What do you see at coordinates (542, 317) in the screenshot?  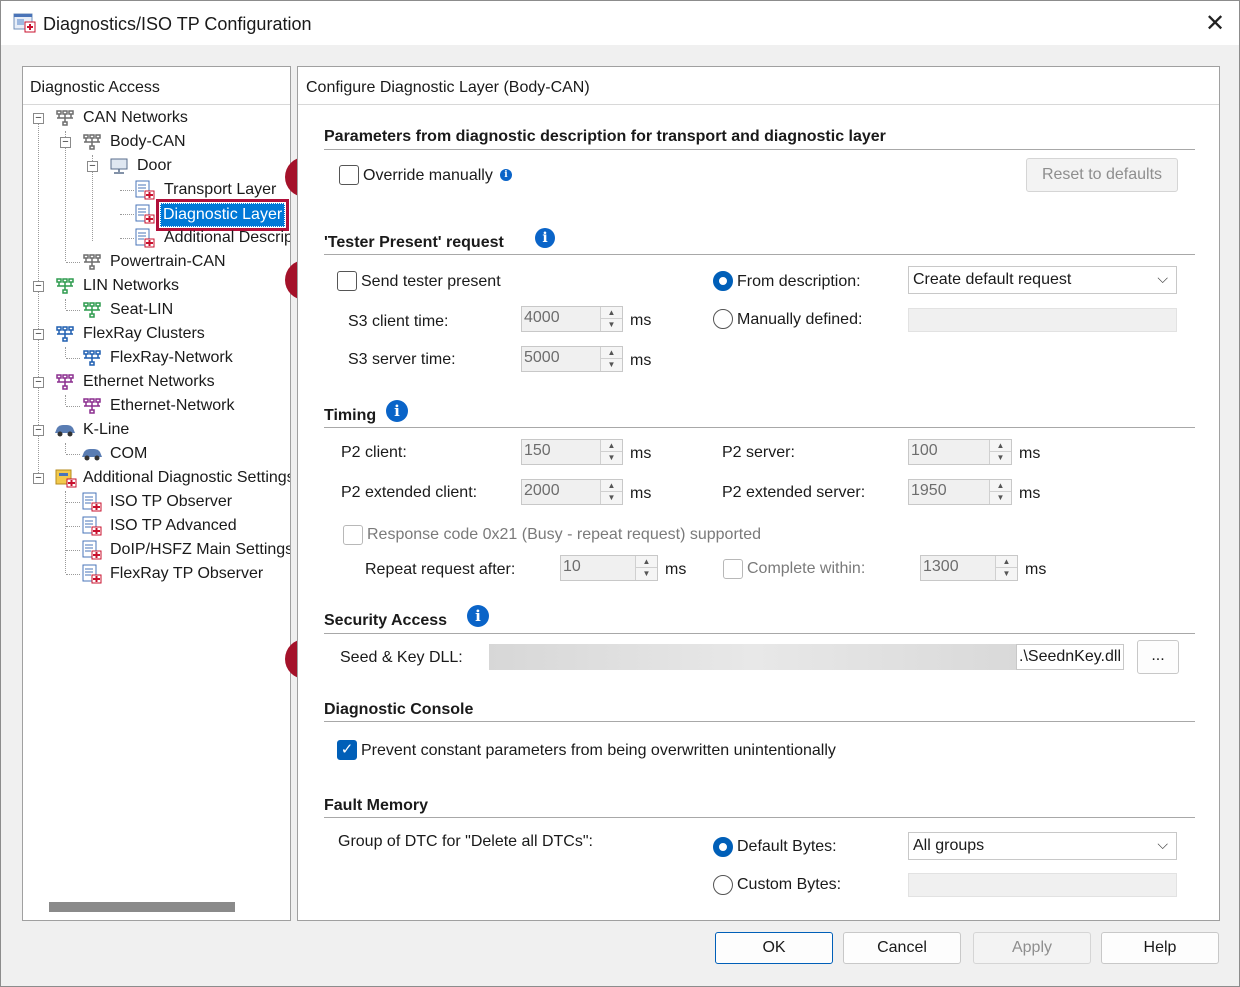 I see `spinner-value: 4000` at bounding box center [542, 317].